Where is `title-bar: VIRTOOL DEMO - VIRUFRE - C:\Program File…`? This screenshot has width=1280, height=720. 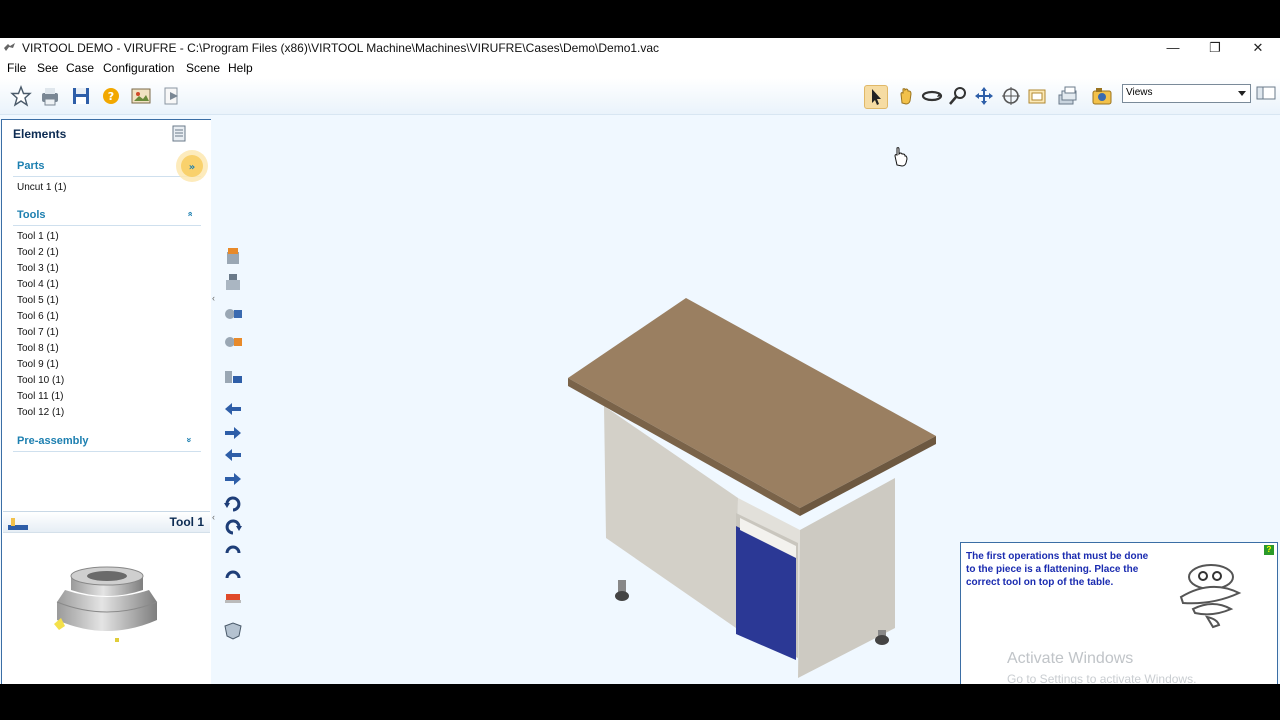
title-bar: VIRTOOL DEMO - VIRUFRE - C:\Program File… is located at coordinates (640, 48).